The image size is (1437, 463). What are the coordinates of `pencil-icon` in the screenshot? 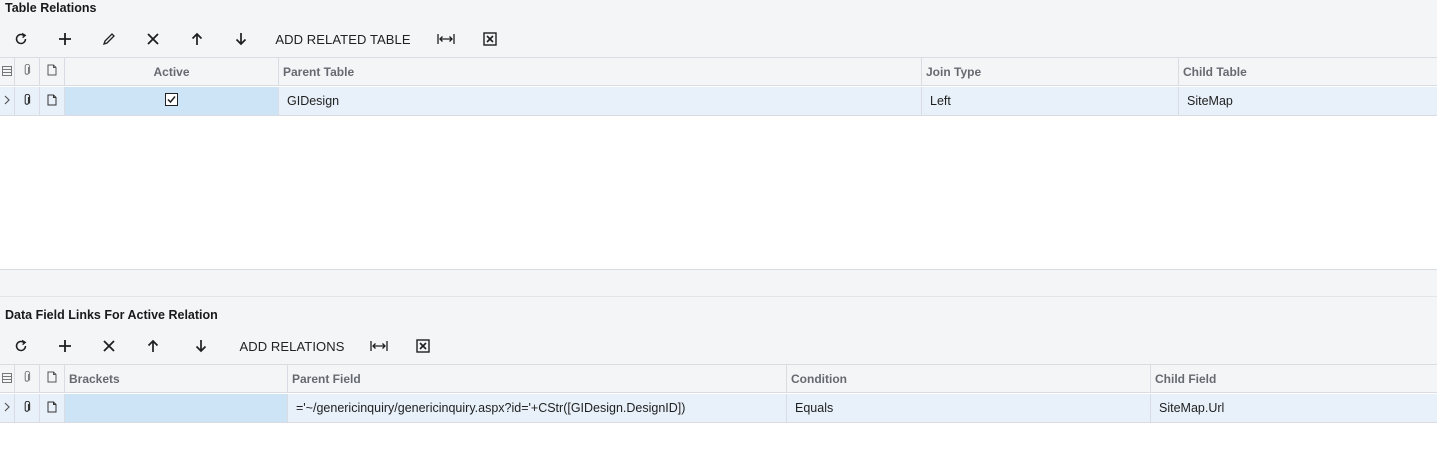 It's located at (109, 39).